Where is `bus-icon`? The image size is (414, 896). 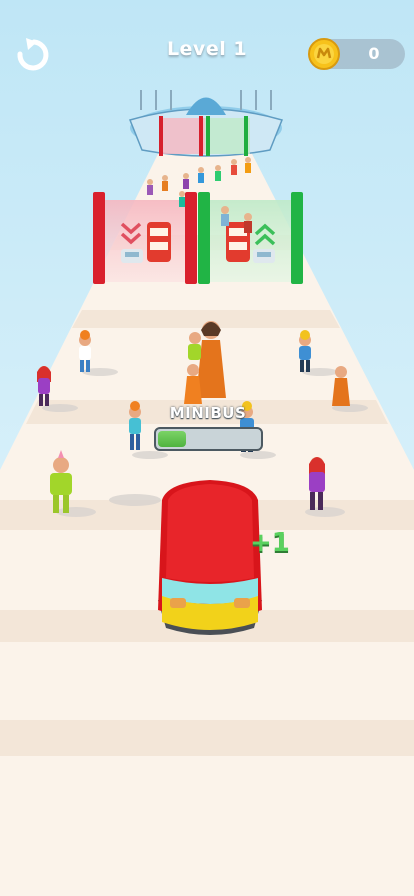 bus-icon is located at coordinates (159, 242).